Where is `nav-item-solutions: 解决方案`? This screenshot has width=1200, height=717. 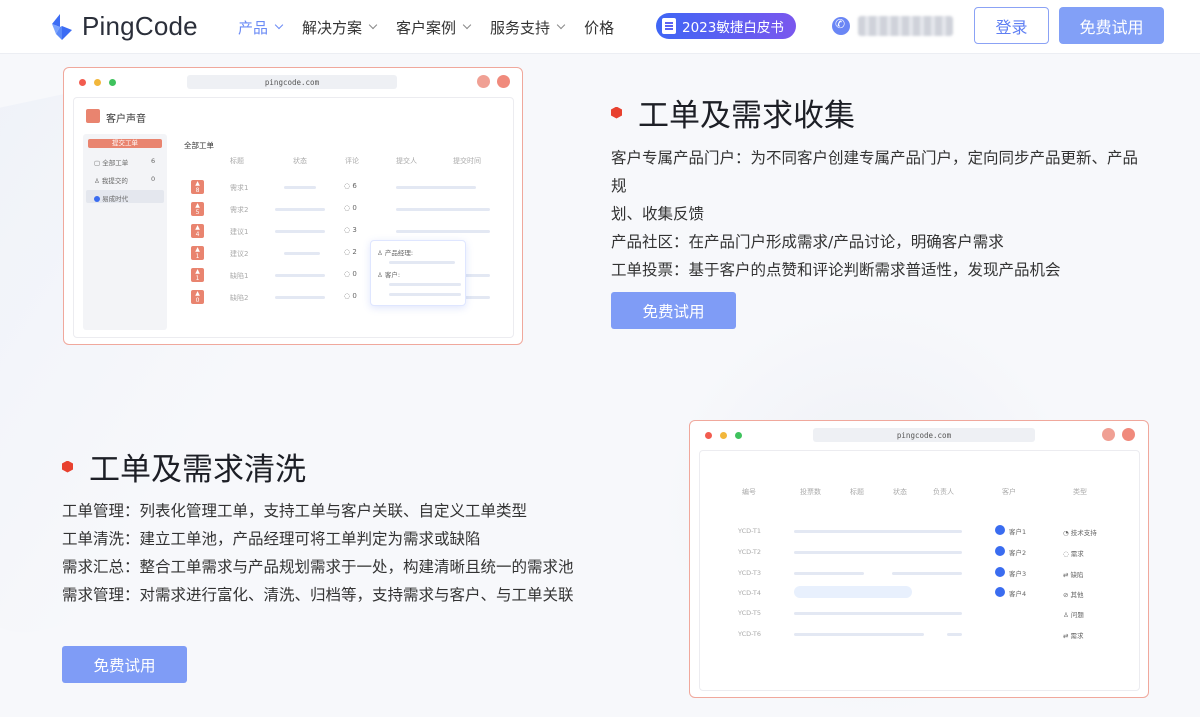
nav-item-solutions: 解决方案 is located at coordinates (340, 27).